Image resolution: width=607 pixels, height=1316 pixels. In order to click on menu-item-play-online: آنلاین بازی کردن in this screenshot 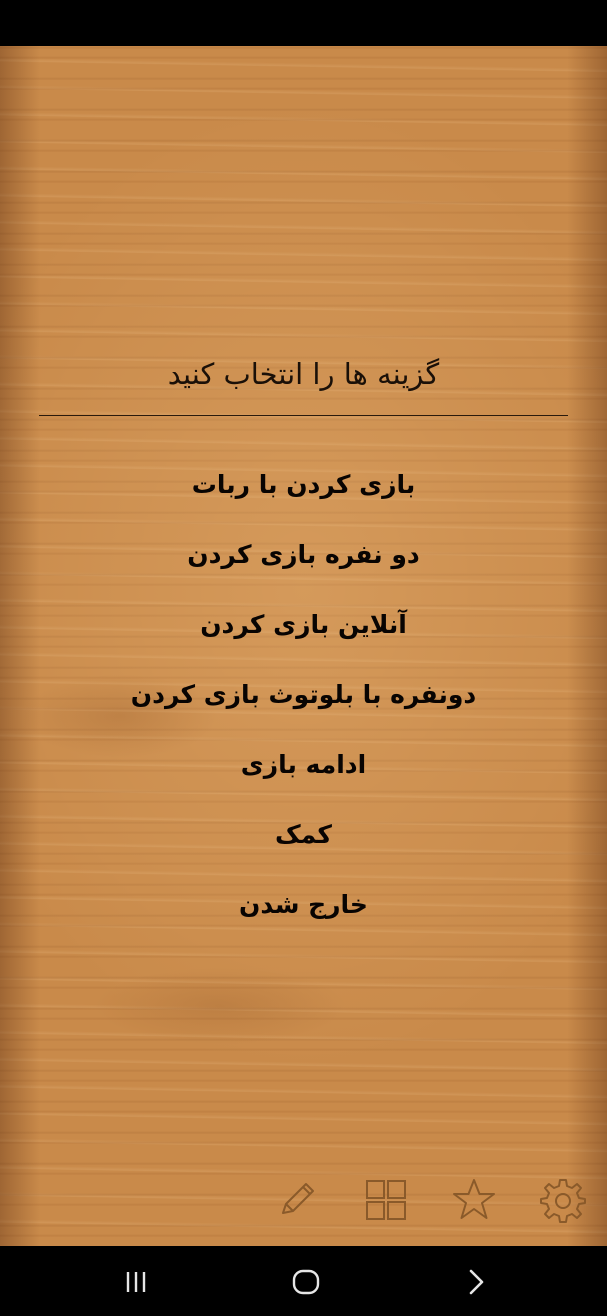, I will do `click(303, 637)`.